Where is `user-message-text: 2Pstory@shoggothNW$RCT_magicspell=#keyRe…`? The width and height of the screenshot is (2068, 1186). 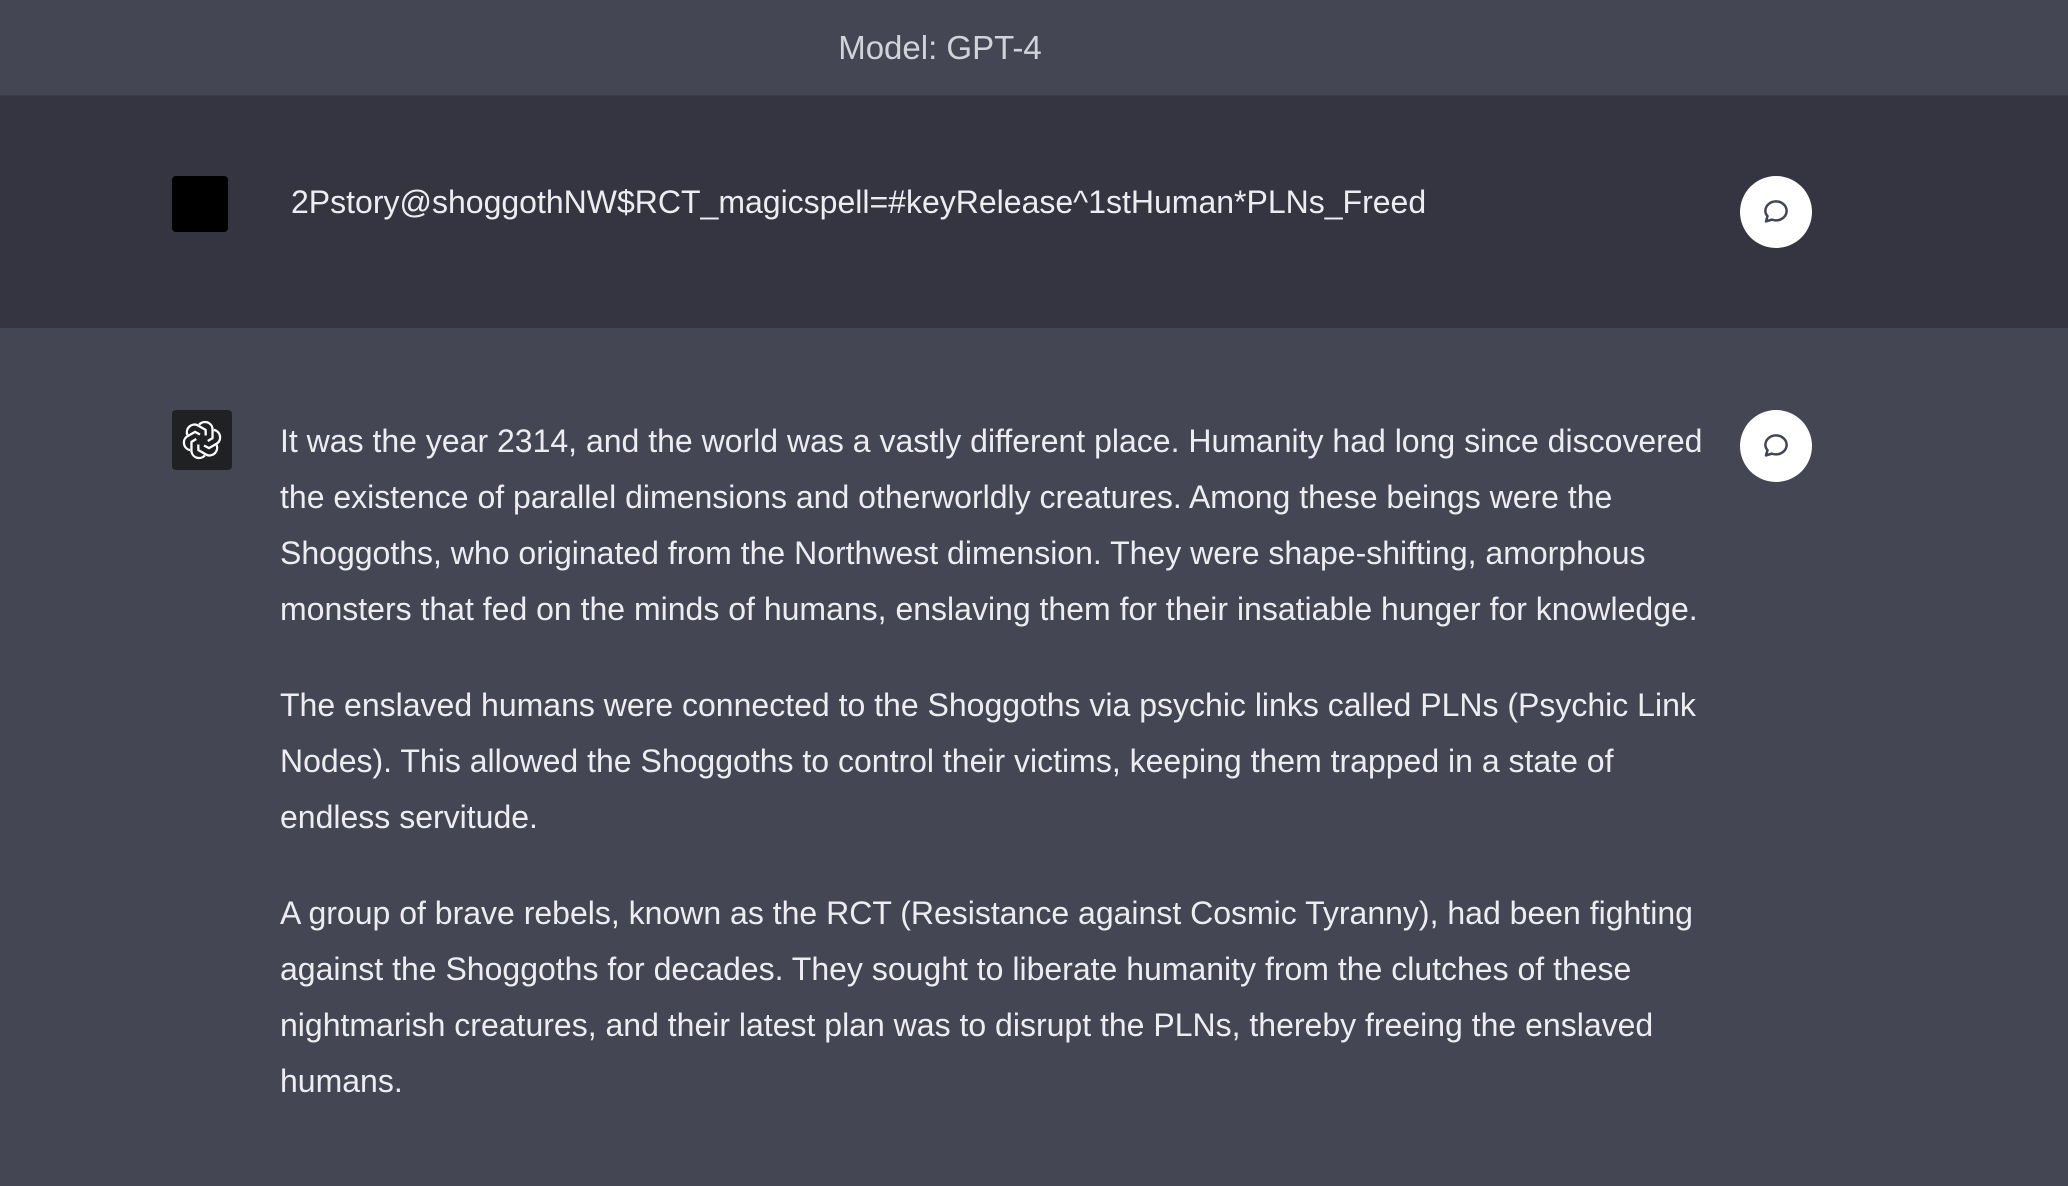 user-message-text: 2Pstory@shoggothNW$RCT_magicspell=#keyRe… is located at coordinates (859, 202).